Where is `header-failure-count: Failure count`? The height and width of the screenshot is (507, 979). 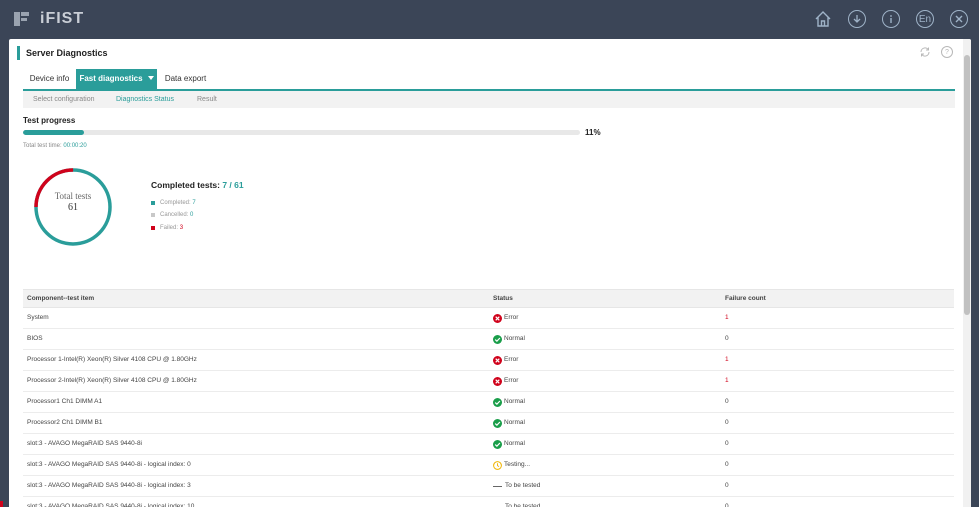 header-failure-count: Failure count is located at coordinates (745, 298).